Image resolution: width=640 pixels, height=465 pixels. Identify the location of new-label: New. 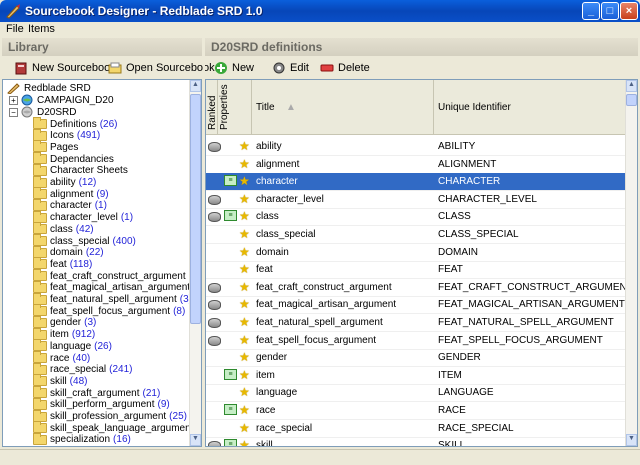
(243, 68).